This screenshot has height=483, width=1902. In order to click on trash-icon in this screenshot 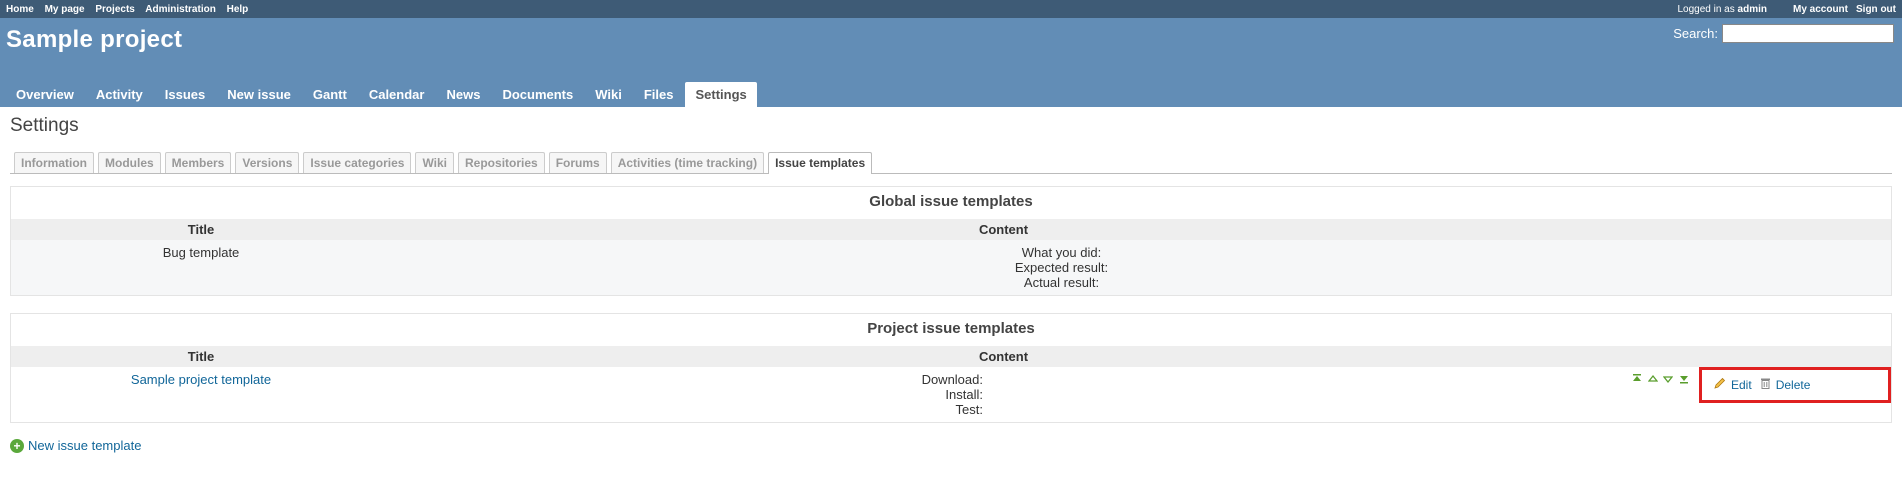, I will do `click(1765, 384)`.